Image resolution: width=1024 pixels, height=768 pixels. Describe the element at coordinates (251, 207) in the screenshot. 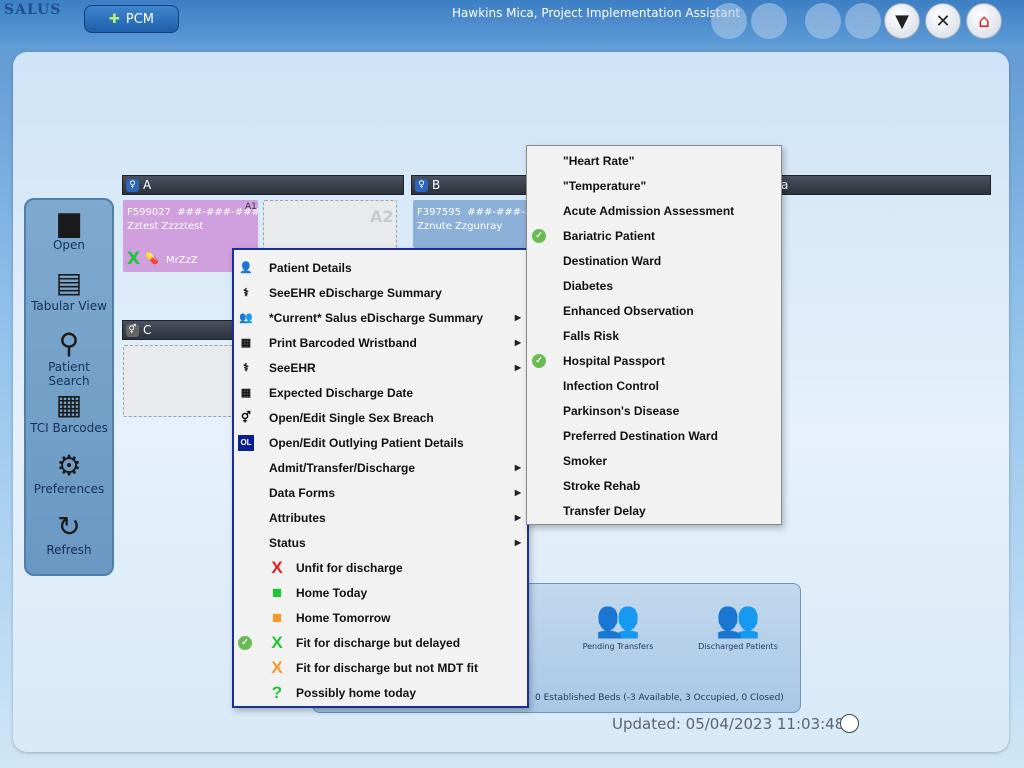

I see `bed-tag: A1` at that location.